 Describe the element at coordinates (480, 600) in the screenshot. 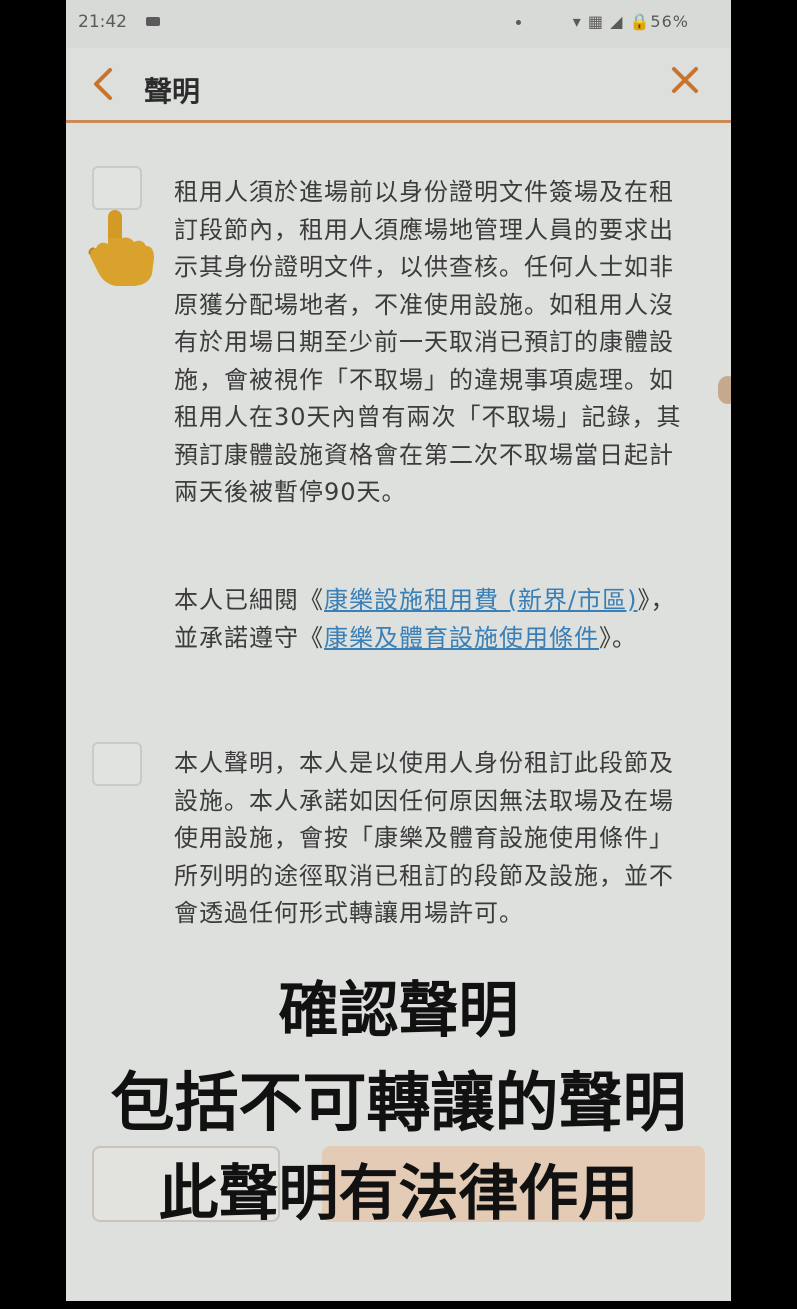

I see `rental-fee-link: 康樂設施租用費 (新界/市區)` at that location.